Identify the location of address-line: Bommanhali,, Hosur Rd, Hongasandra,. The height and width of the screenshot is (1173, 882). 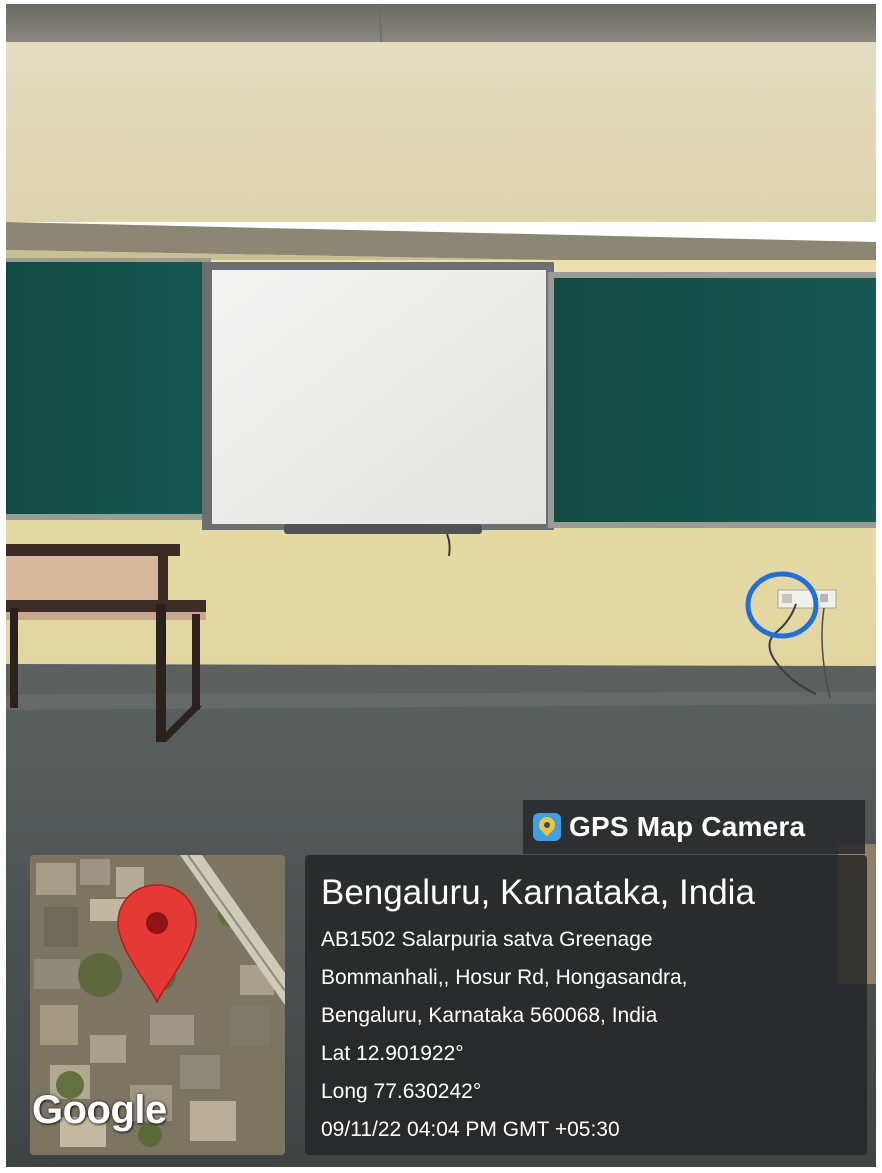
(504, 977).